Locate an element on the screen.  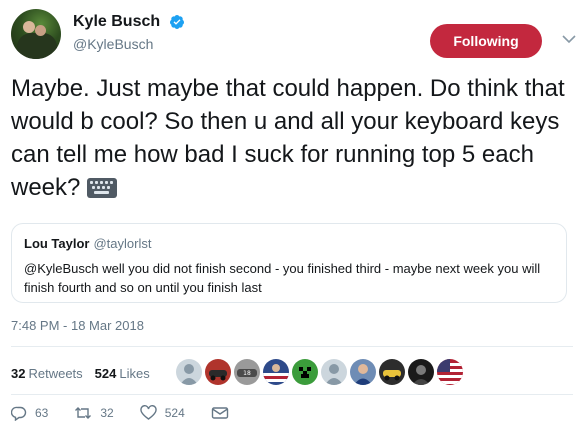
author-avatar is located at coordinates (36, 34).